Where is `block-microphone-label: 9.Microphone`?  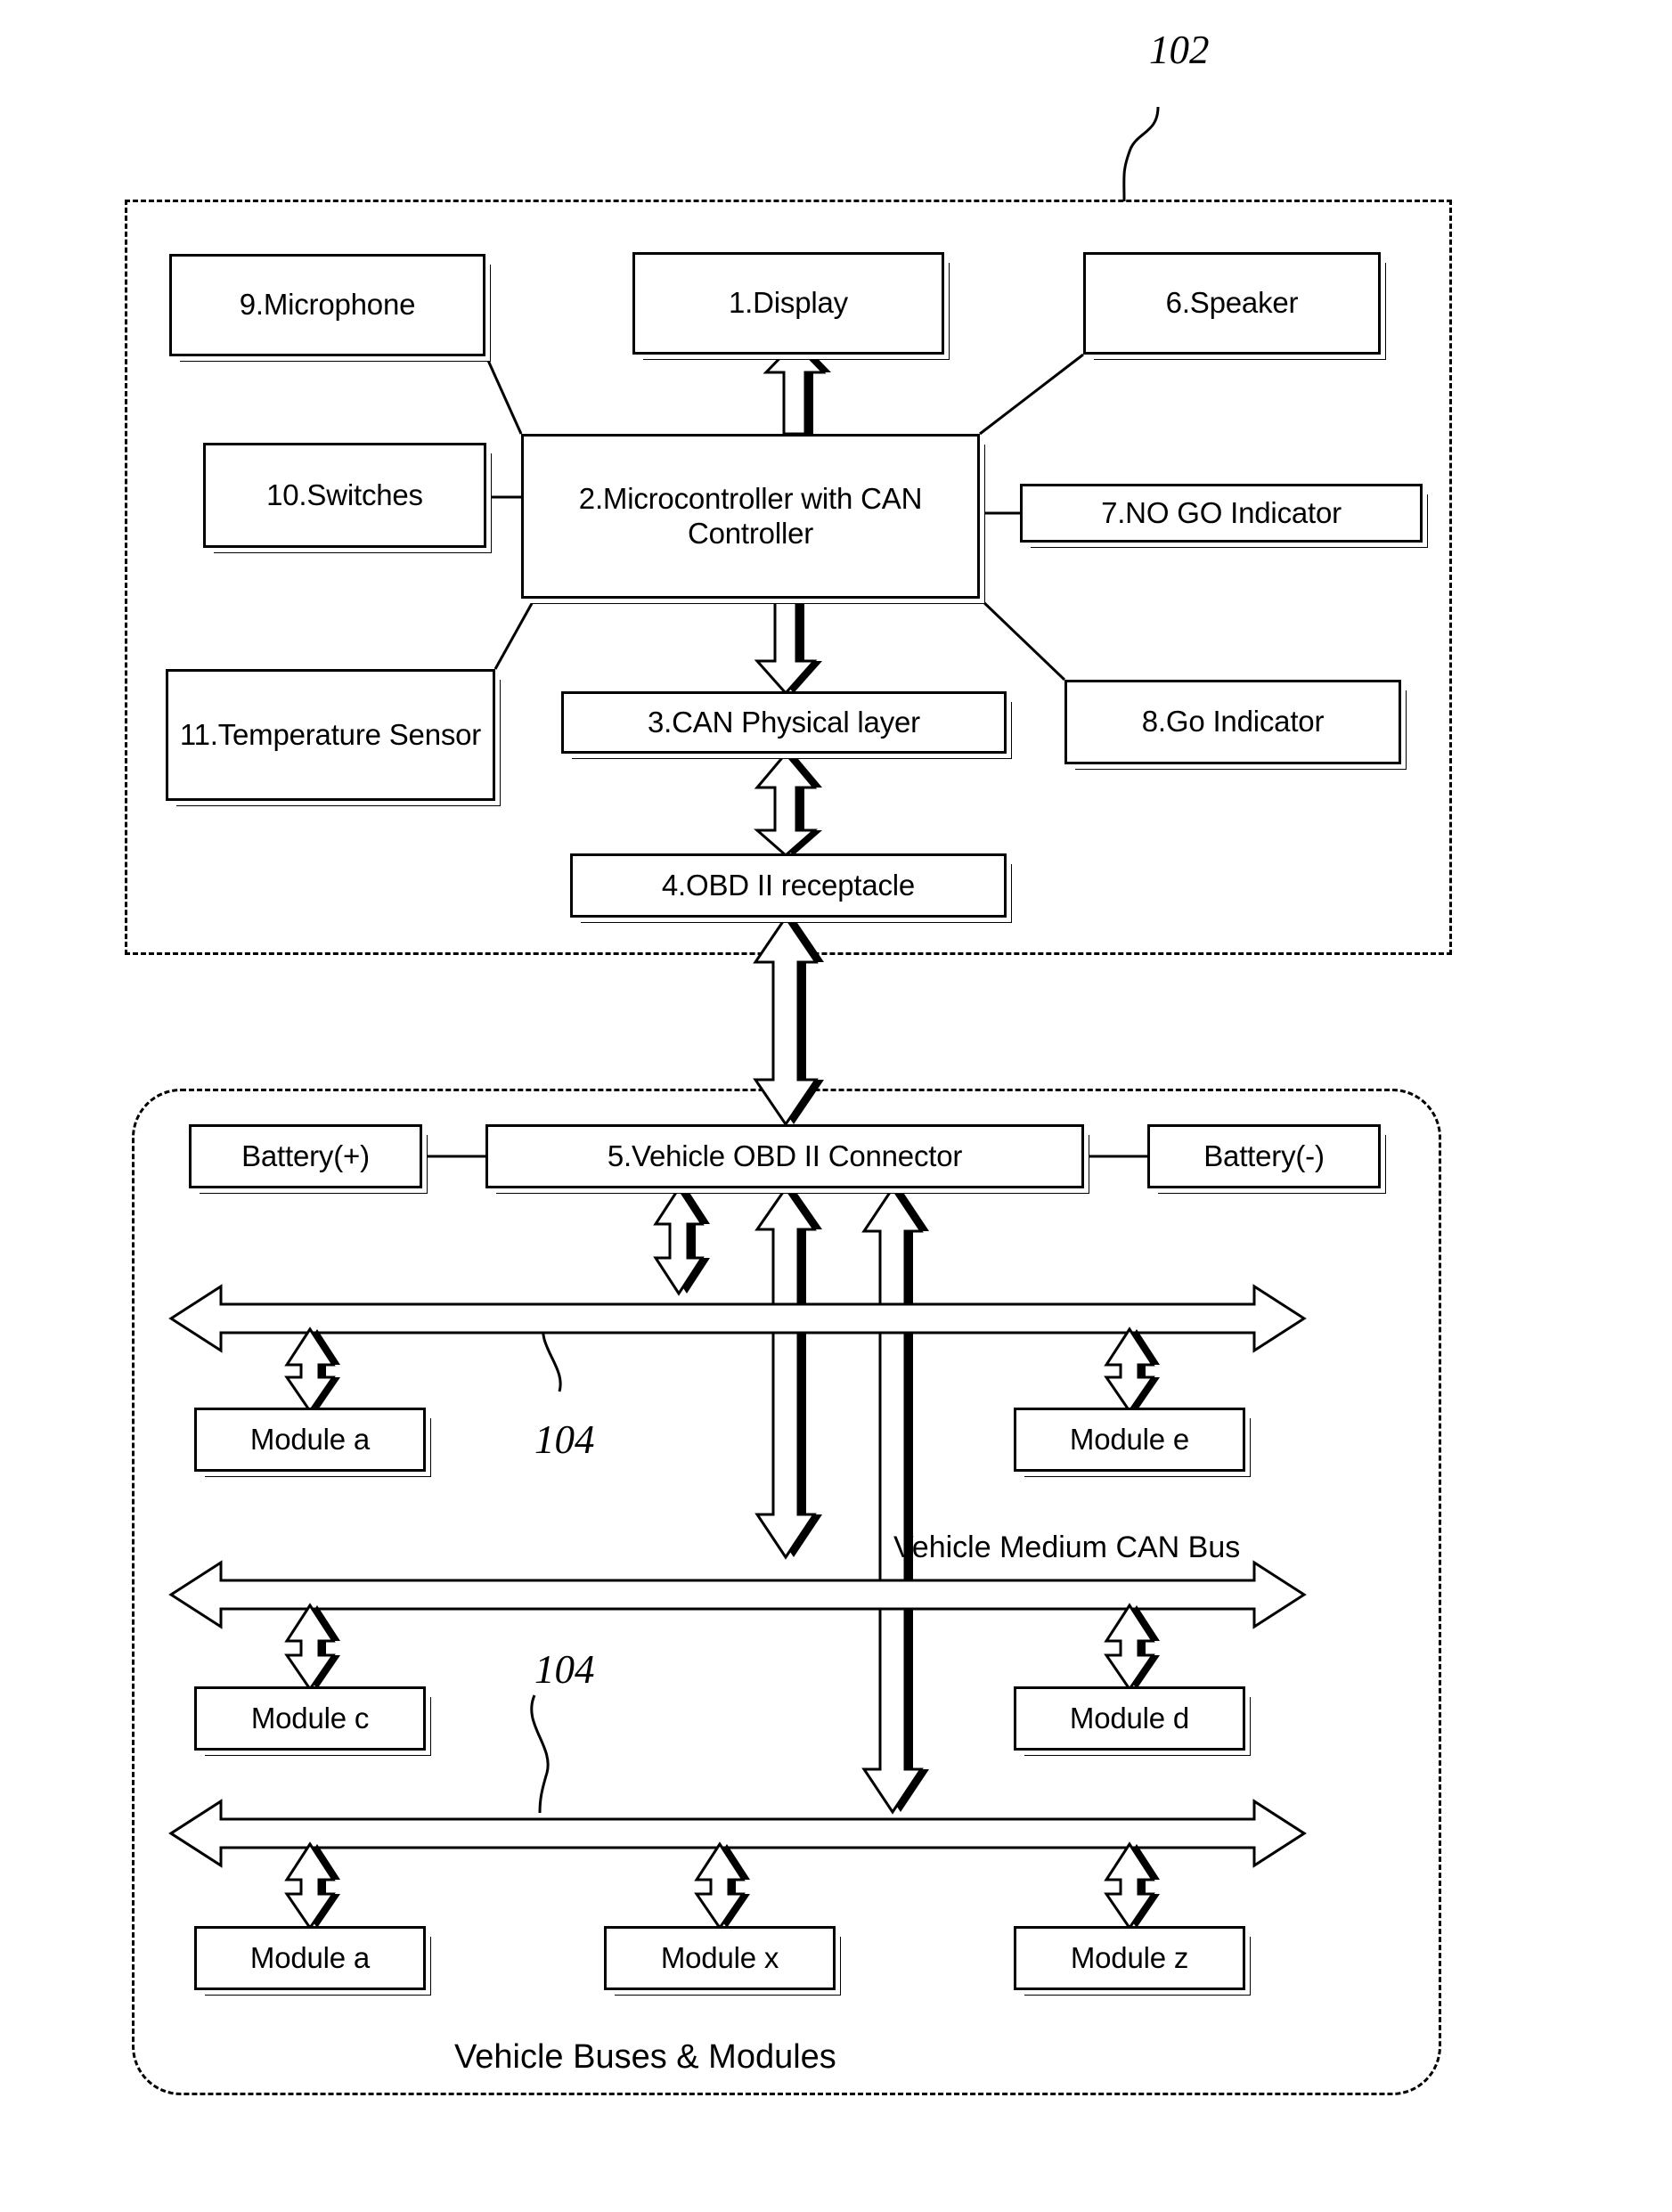 block-microphone-label: 9.Microphone is located at coordinates (327, 305).